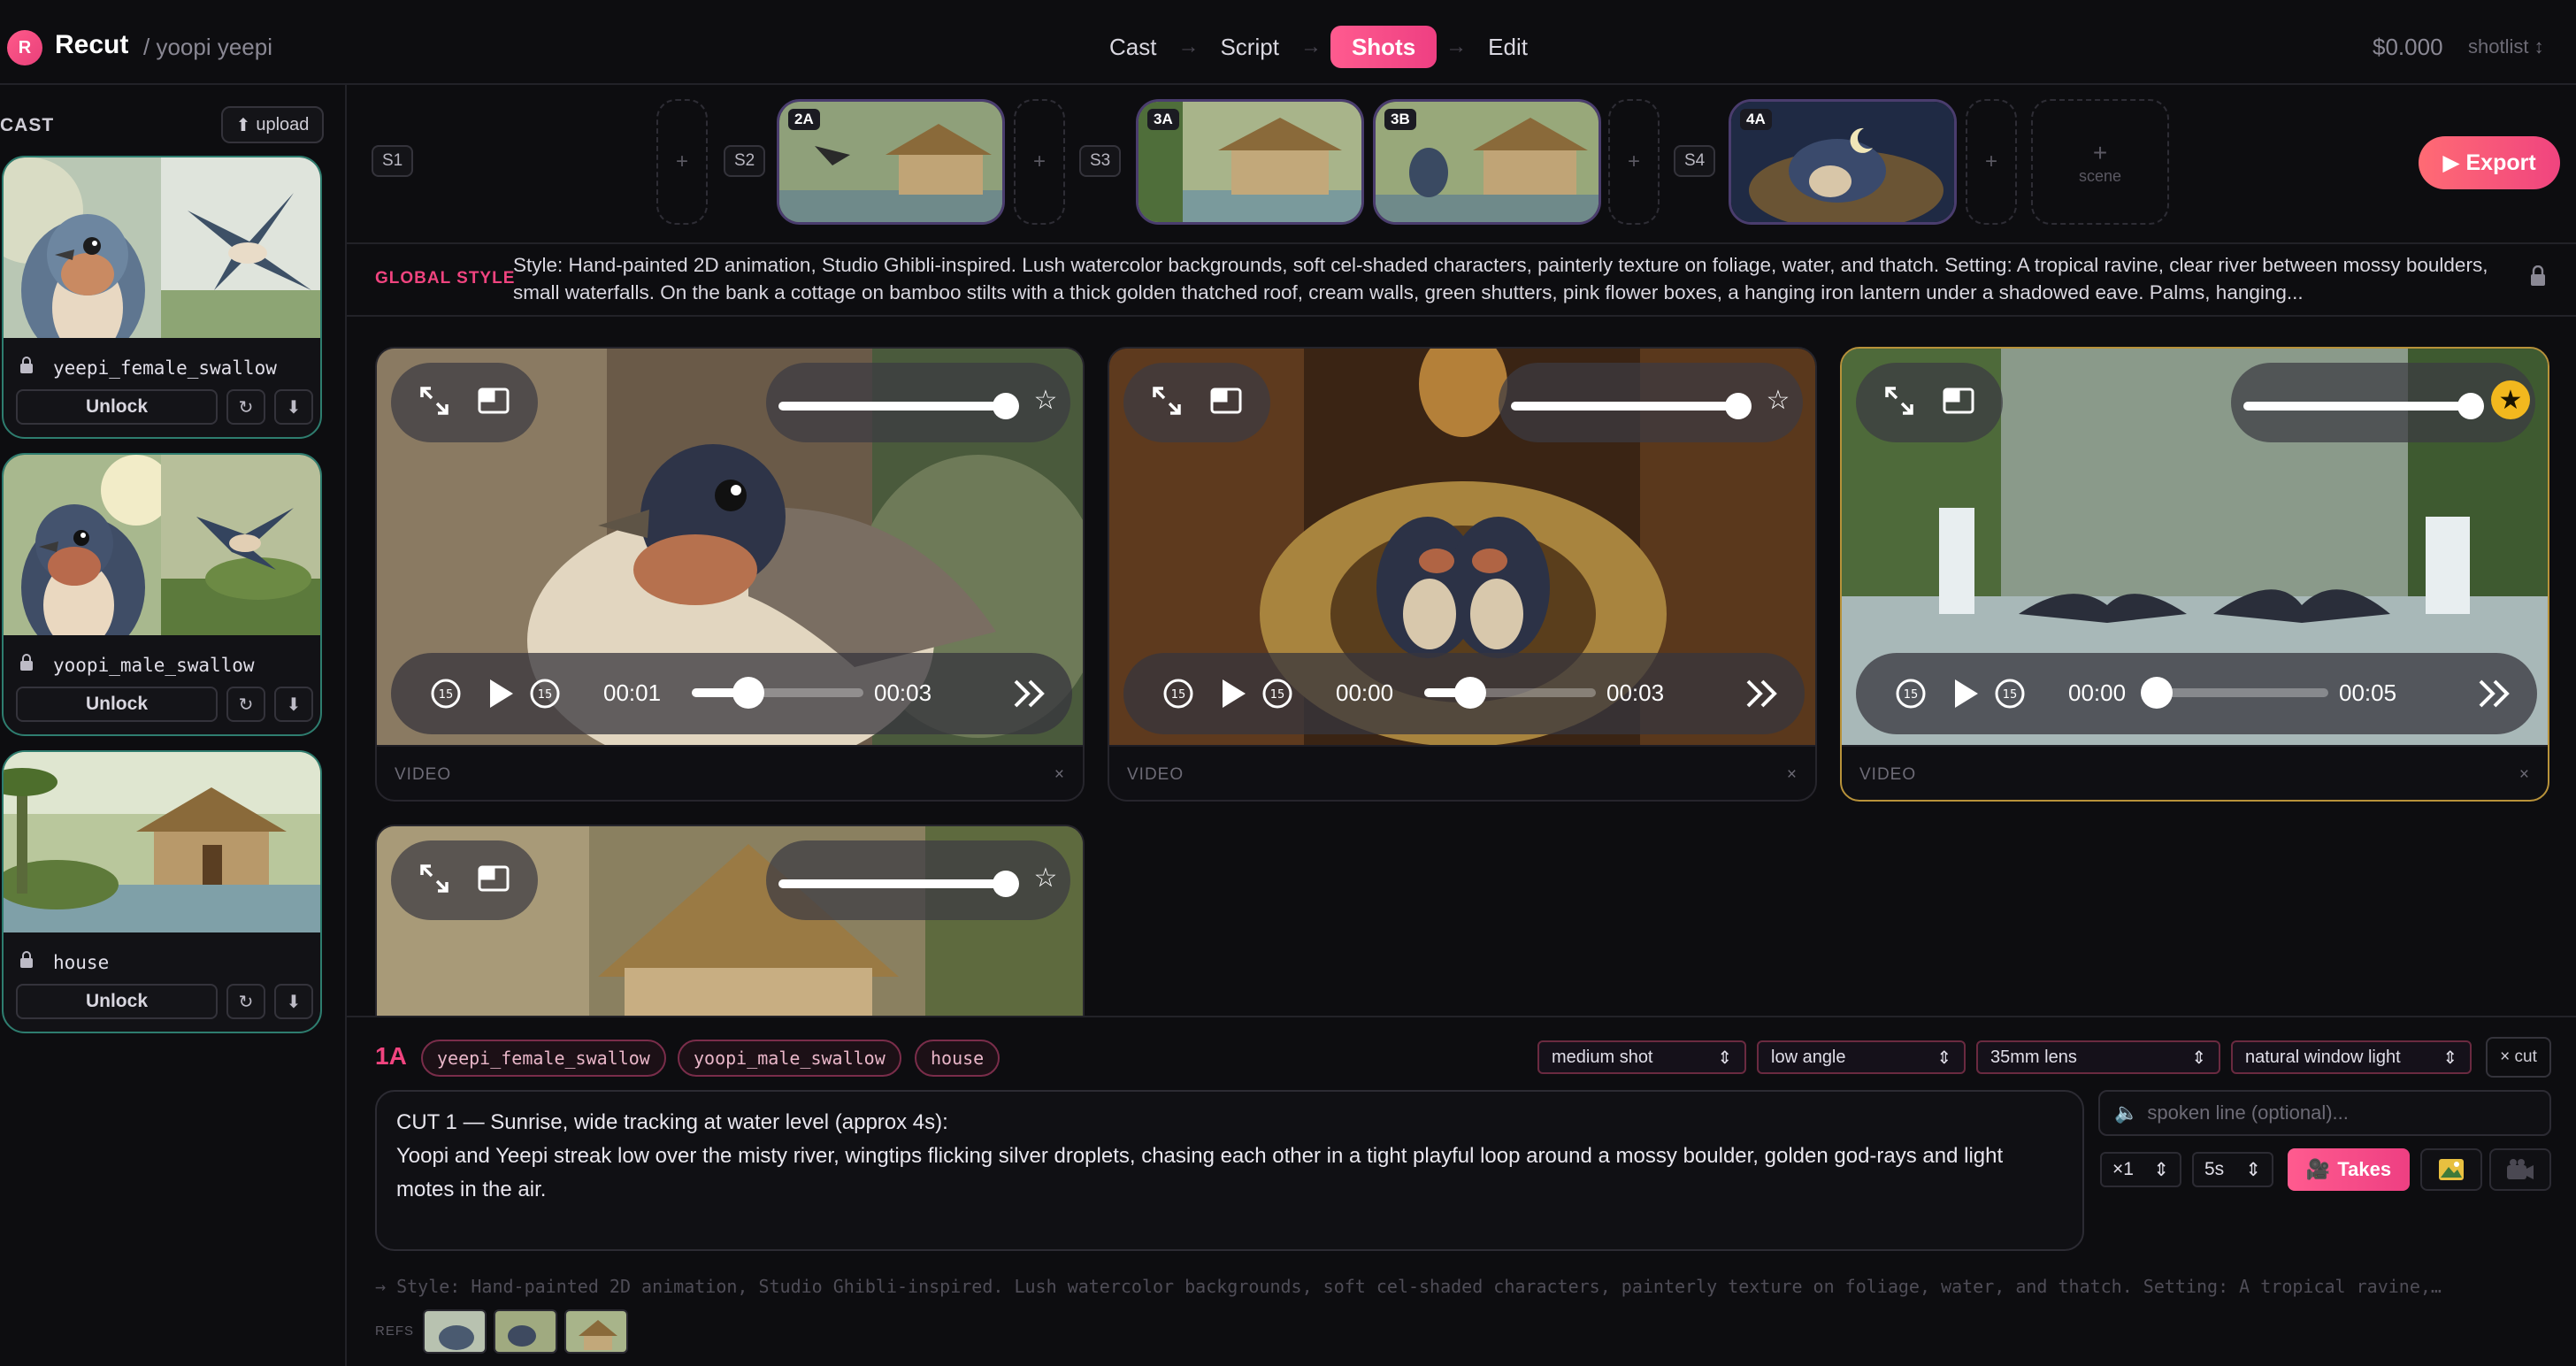 The image size is (2576, 1366). I want to click on step-script: Script, so click(1249, 47).